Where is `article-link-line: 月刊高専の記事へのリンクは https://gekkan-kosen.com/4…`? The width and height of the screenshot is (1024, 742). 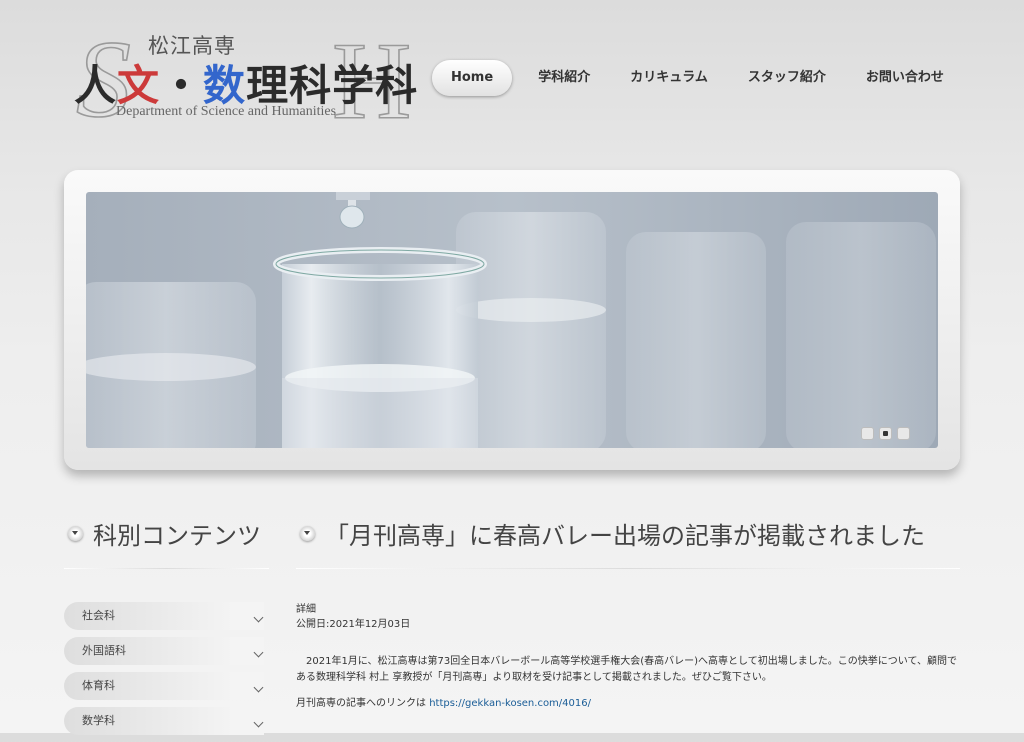
article-link-line: 月刊高専の記事へのリンクは https://gekkan-kosen.com/4… is located at coordinates (631, 704).